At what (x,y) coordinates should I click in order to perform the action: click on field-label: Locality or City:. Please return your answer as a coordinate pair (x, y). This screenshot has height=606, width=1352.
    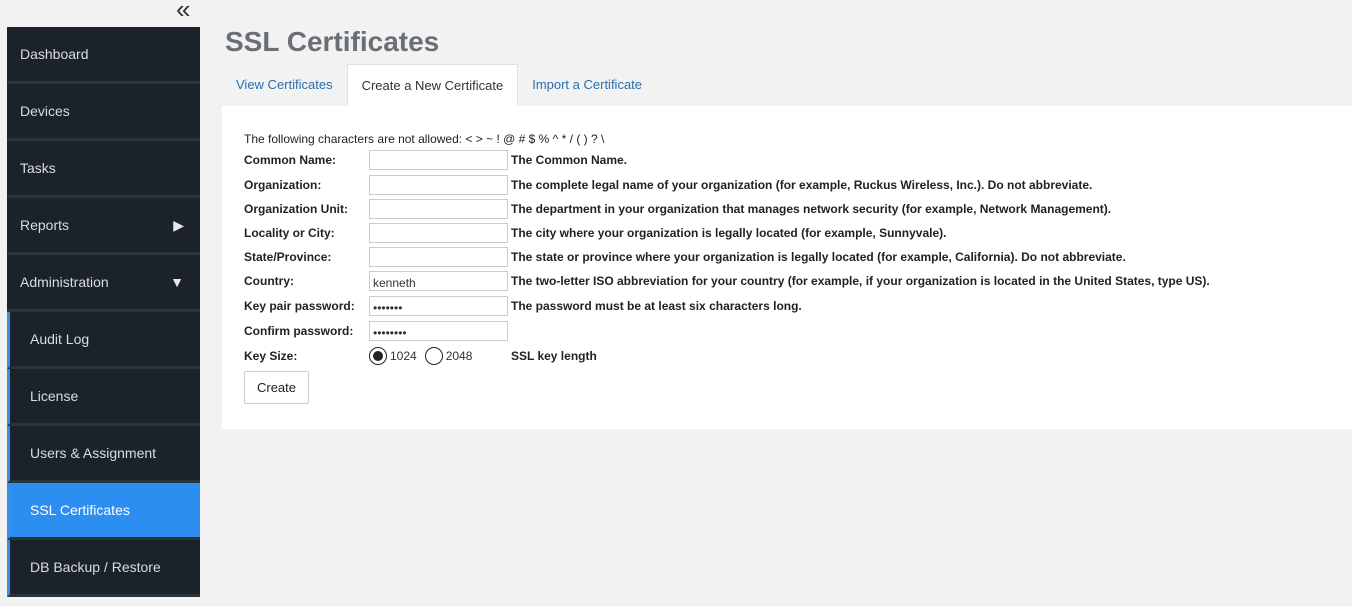
    Looking at the image, I should click on (289, 233).